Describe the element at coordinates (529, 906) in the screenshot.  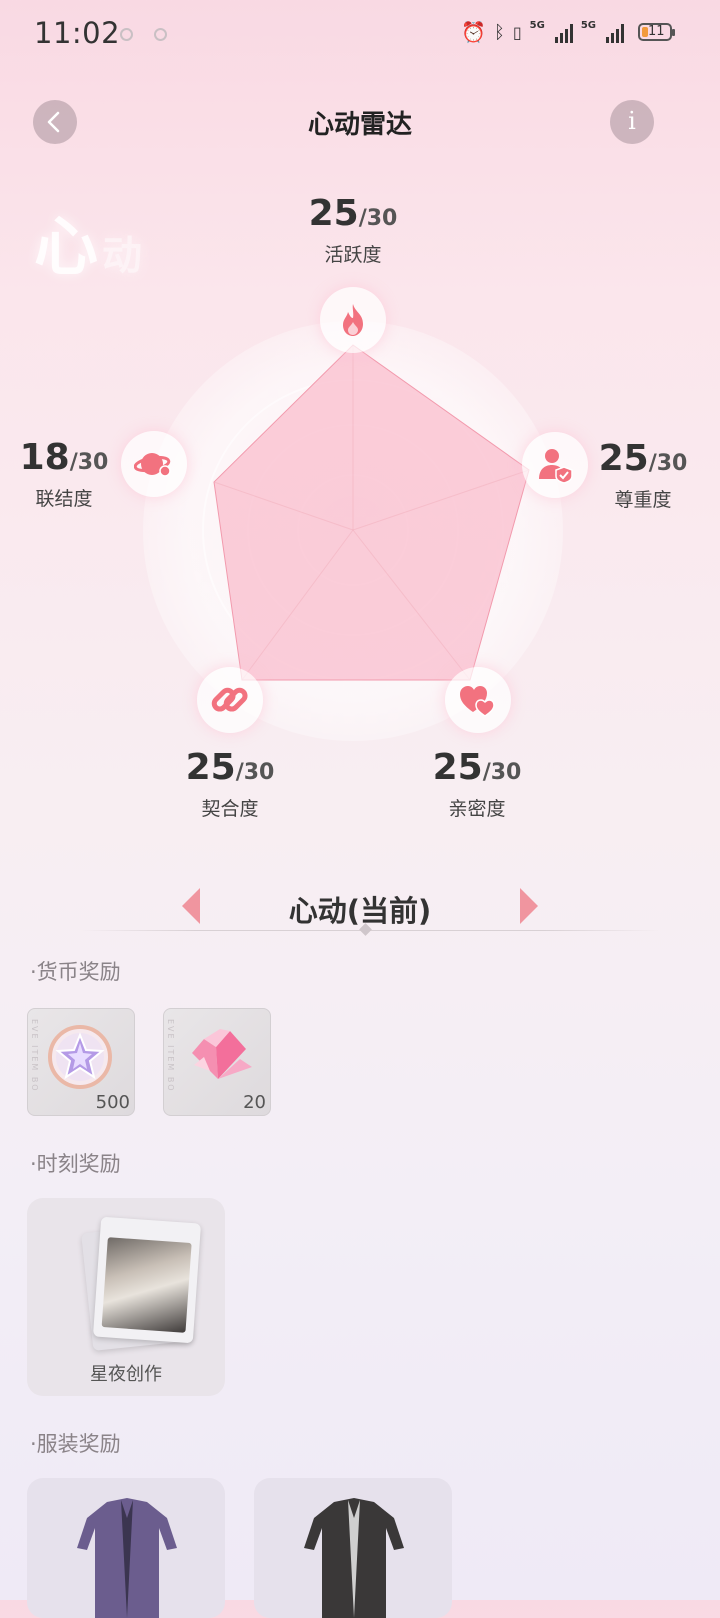
I see `next-level-button` at that location.